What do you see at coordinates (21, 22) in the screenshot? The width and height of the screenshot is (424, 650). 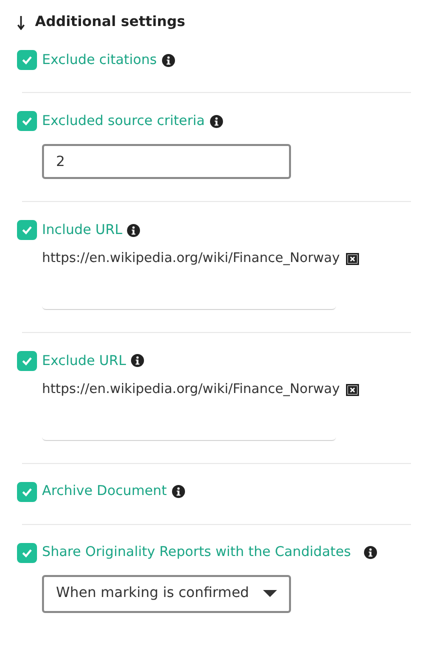 I see `down-arrow-icon` at bounding box center [21, 22].